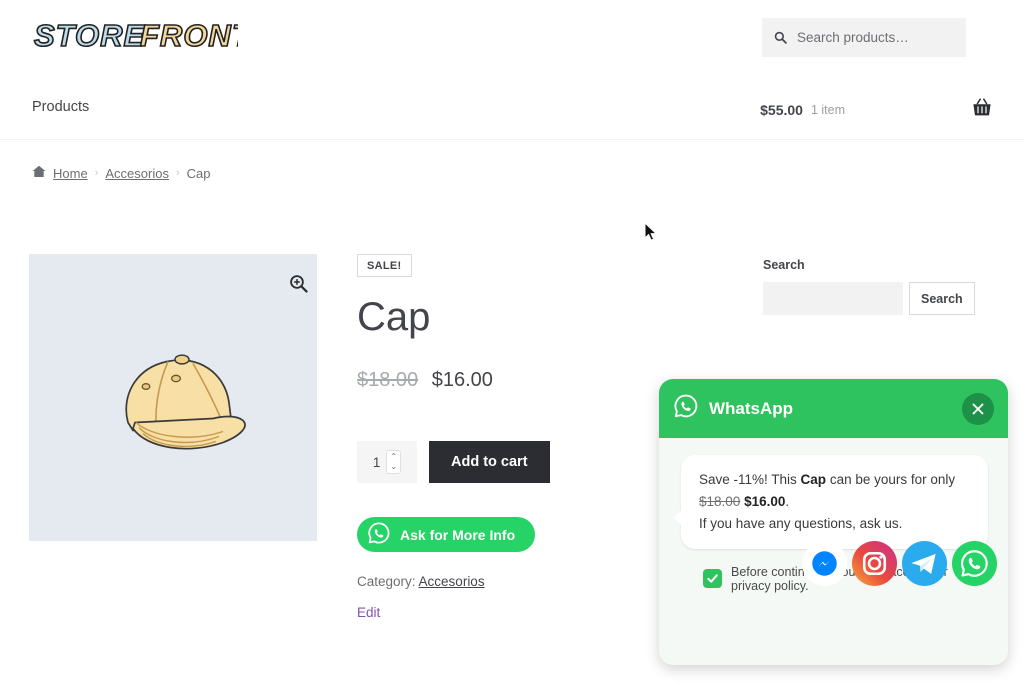 The image size is (1024, 683). Describe the element at coordinates (813, 479) in the screenshot. I see `message-product-name: Cap` at that location.